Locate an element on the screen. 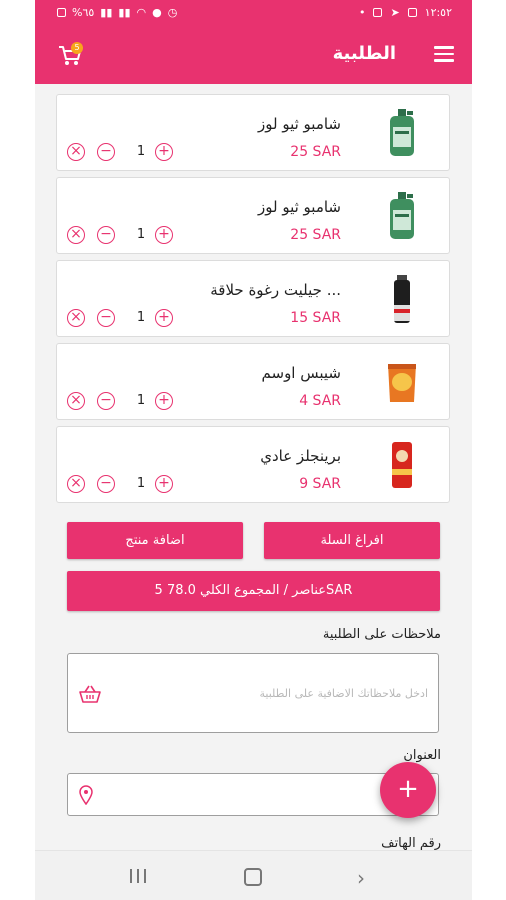 The height and width of the screenshot is (900, 506). notes-placeholder: ادخل ملاحظاتك الاضافية على الطلبية is located at coordinates (343, 693).